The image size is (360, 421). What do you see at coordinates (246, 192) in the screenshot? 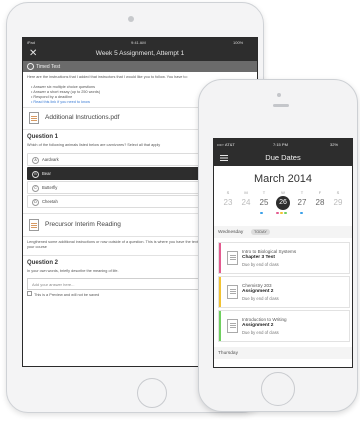
I see `weekday-label: M` at bounding box center [246, 192].